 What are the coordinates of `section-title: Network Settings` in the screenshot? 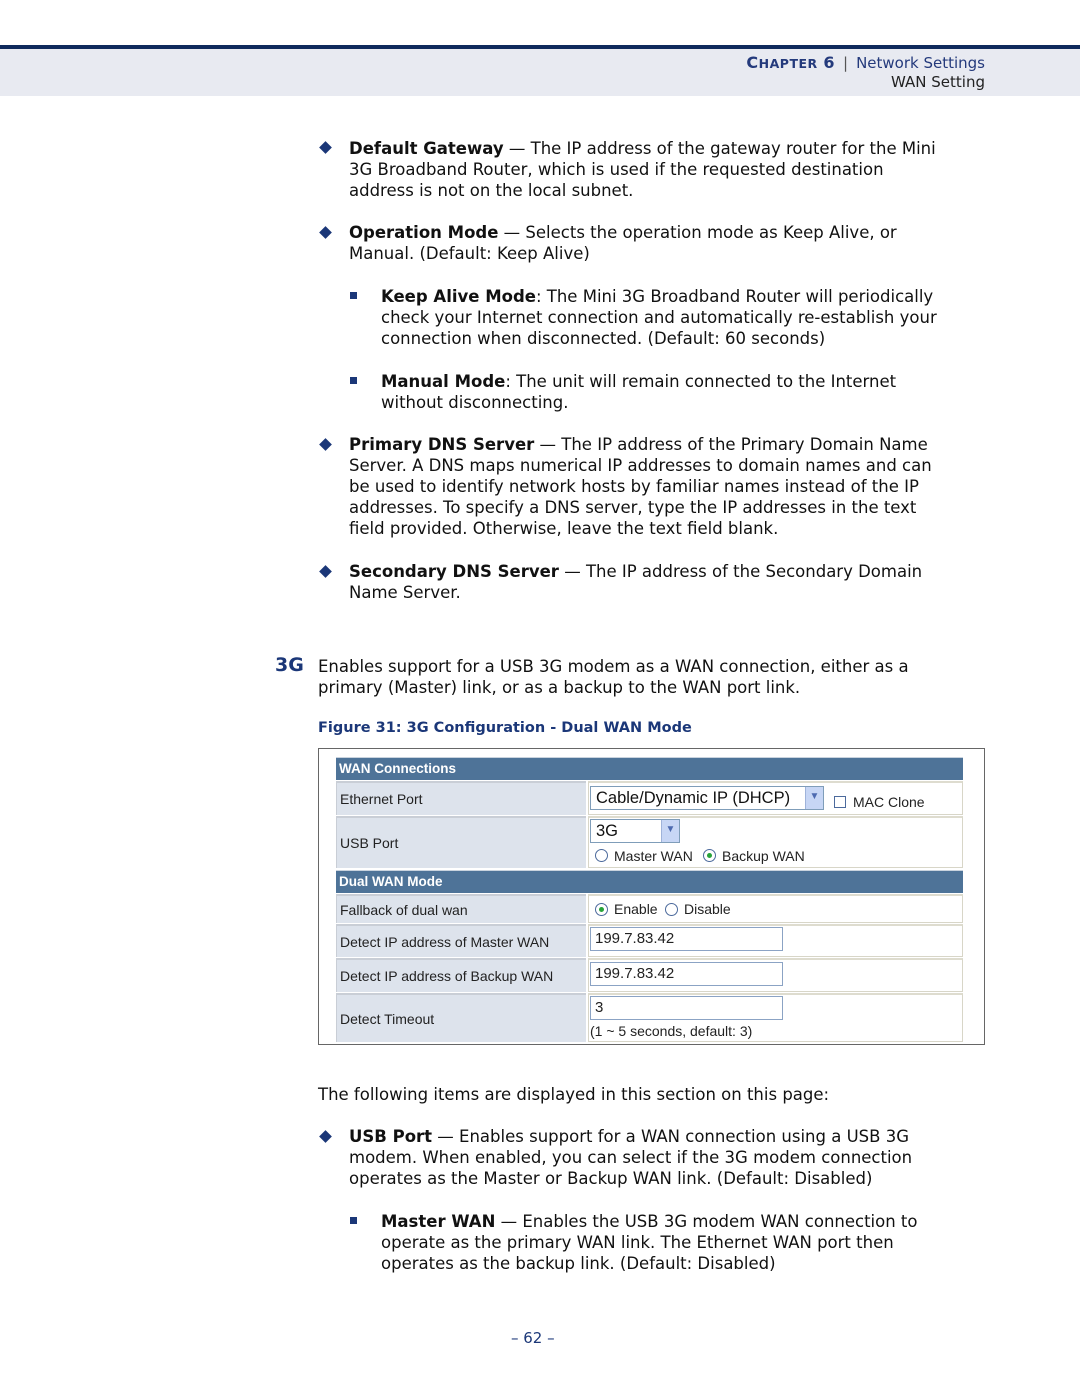 It's located at (920, 63).